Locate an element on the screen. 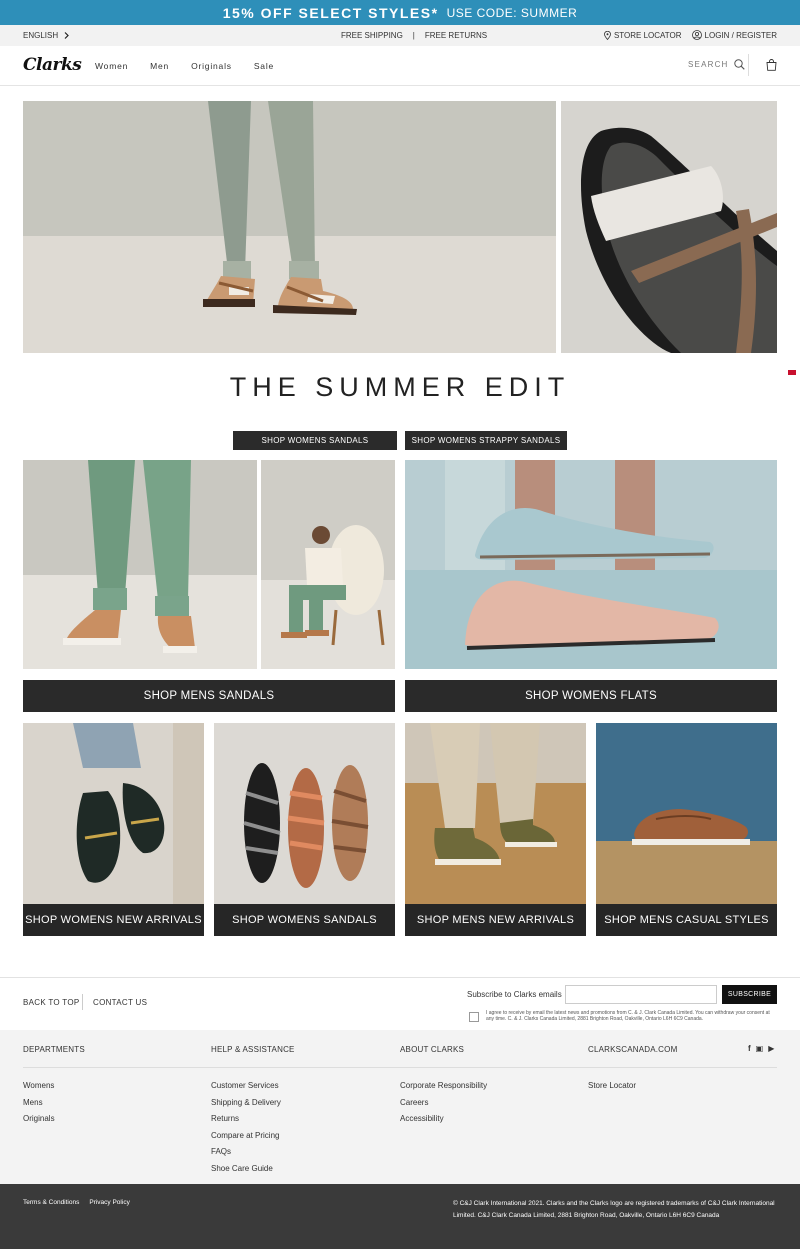 This screenshot has height=1249, width=800. main-navigation: Clarks Women Men Originals Sale SEARCH is located at coordinates (400, 66).